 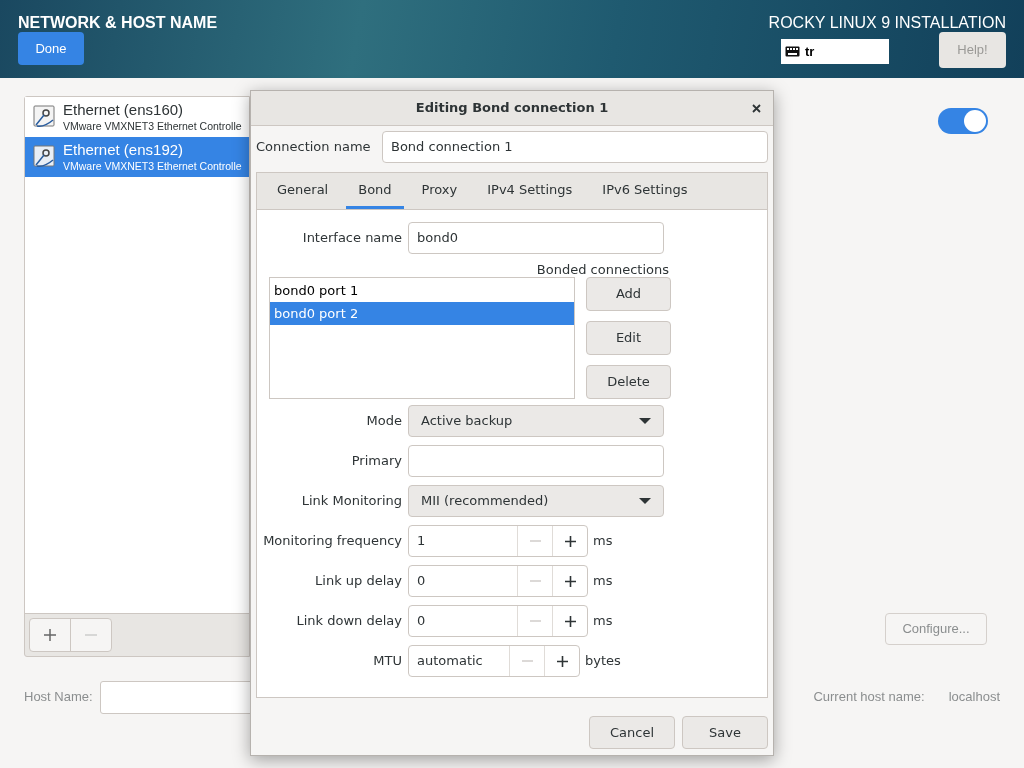 What do you see at coordinates (602, 269) in the screenshot?
I see `bonded-connections-label: Bonded connections` at bounding box center [602, 269].